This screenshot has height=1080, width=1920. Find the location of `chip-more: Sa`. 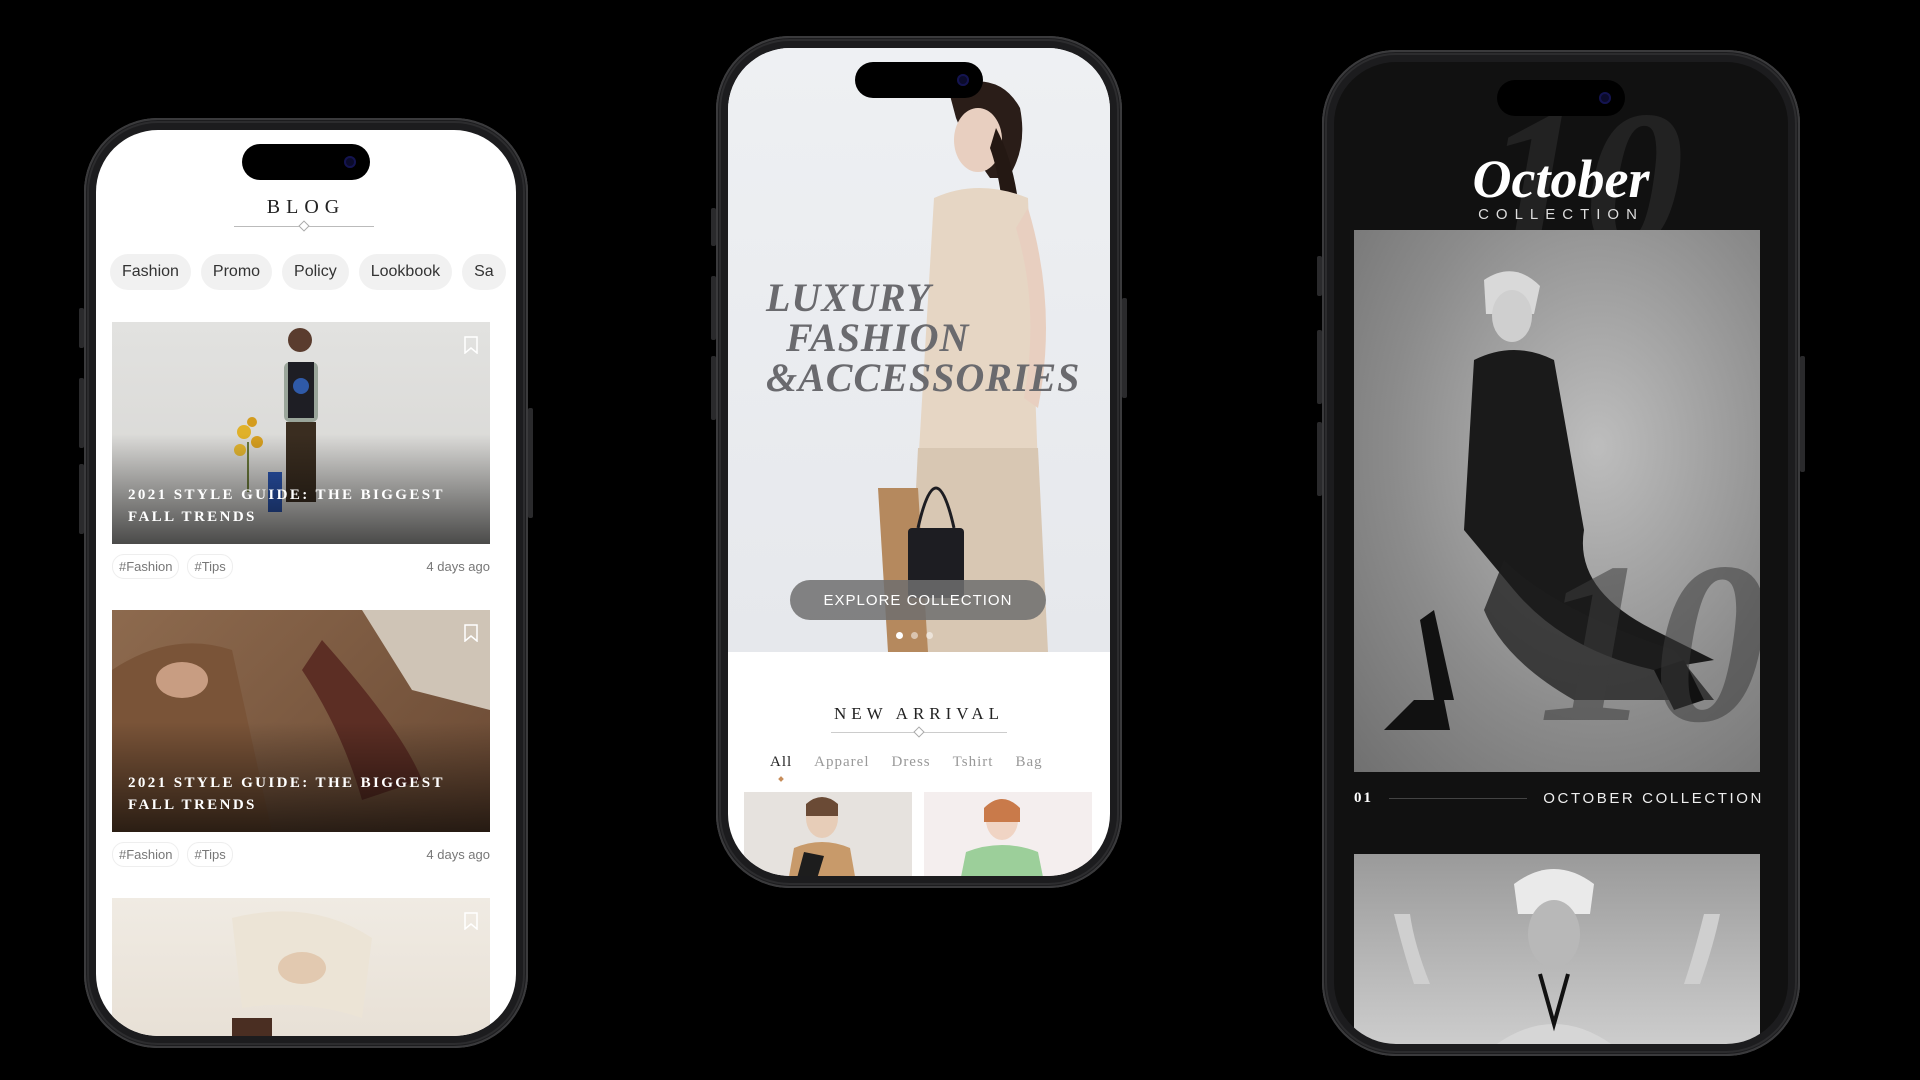

chip-more: Sa is located at coordinates (484, 272).